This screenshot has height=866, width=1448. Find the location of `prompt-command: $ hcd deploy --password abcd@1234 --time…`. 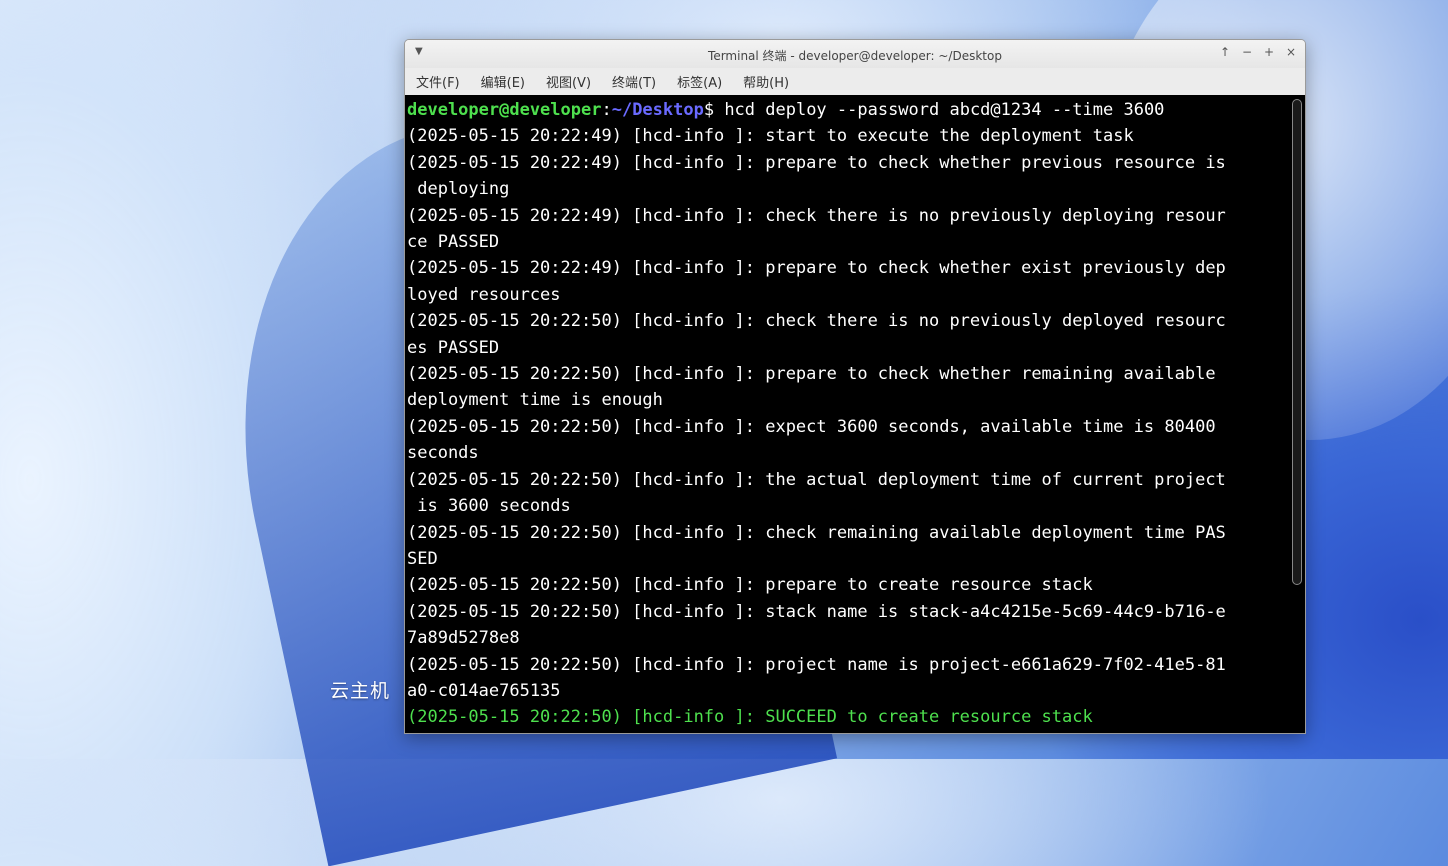

prompt-command: $ hcd deploy --password abcd@1234 --time… is located at coordinates (934, 110).